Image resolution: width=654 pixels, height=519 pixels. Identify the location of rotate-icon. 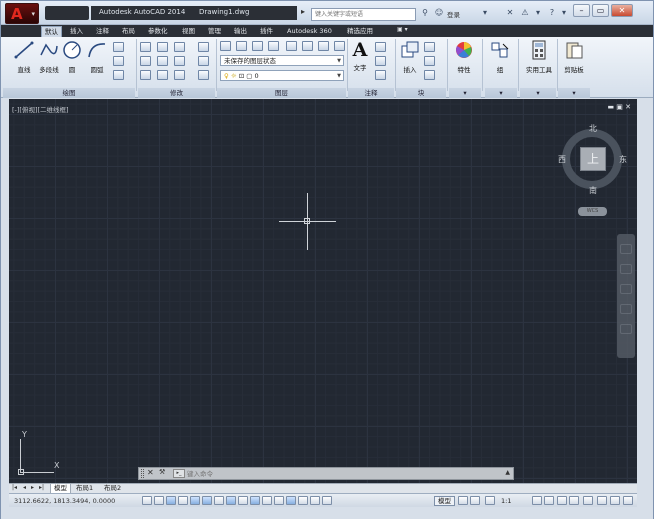
(162, 47).